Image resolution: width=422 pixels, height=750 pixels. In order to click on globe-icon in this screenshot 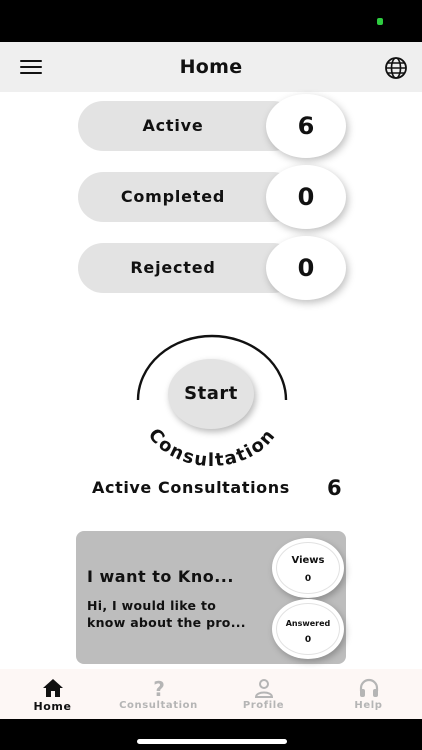, I will do `click(396, 68)`.